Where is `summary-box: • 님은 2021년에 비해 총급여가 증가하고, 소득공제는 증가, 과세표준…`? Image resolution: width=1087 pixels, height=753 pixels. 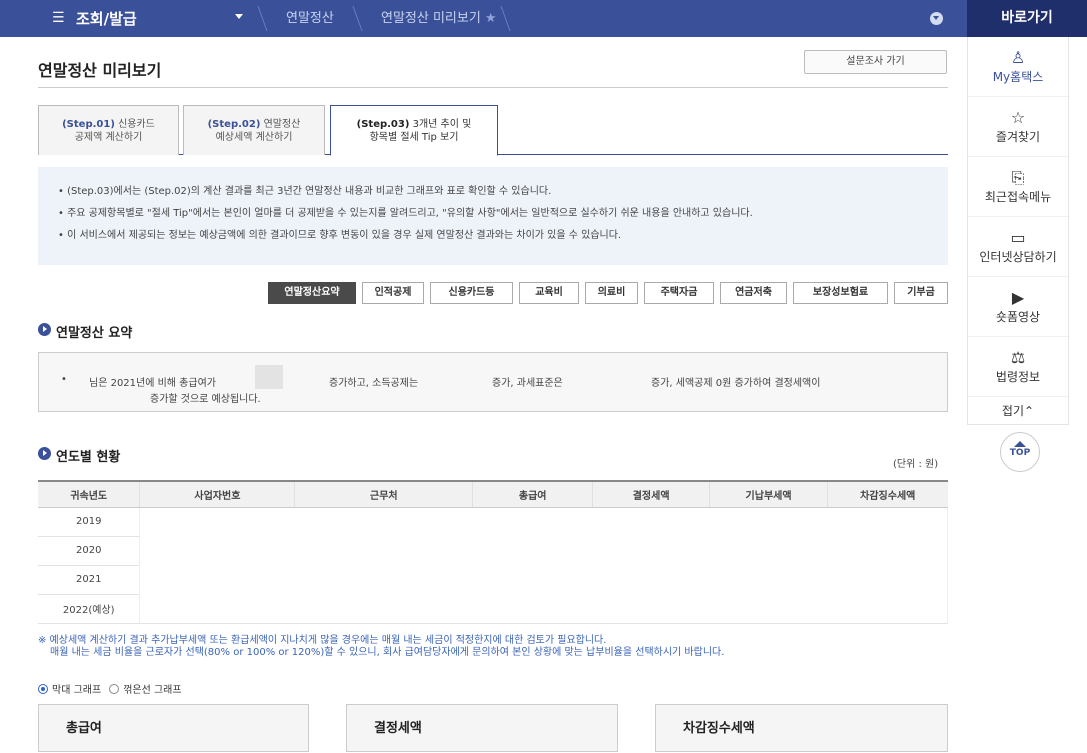
summary-box: • 님은 2021년에 비해 총급여가 증가하고, 소득공제는 증가, 과세표준… is located at coordinates (493, 382).